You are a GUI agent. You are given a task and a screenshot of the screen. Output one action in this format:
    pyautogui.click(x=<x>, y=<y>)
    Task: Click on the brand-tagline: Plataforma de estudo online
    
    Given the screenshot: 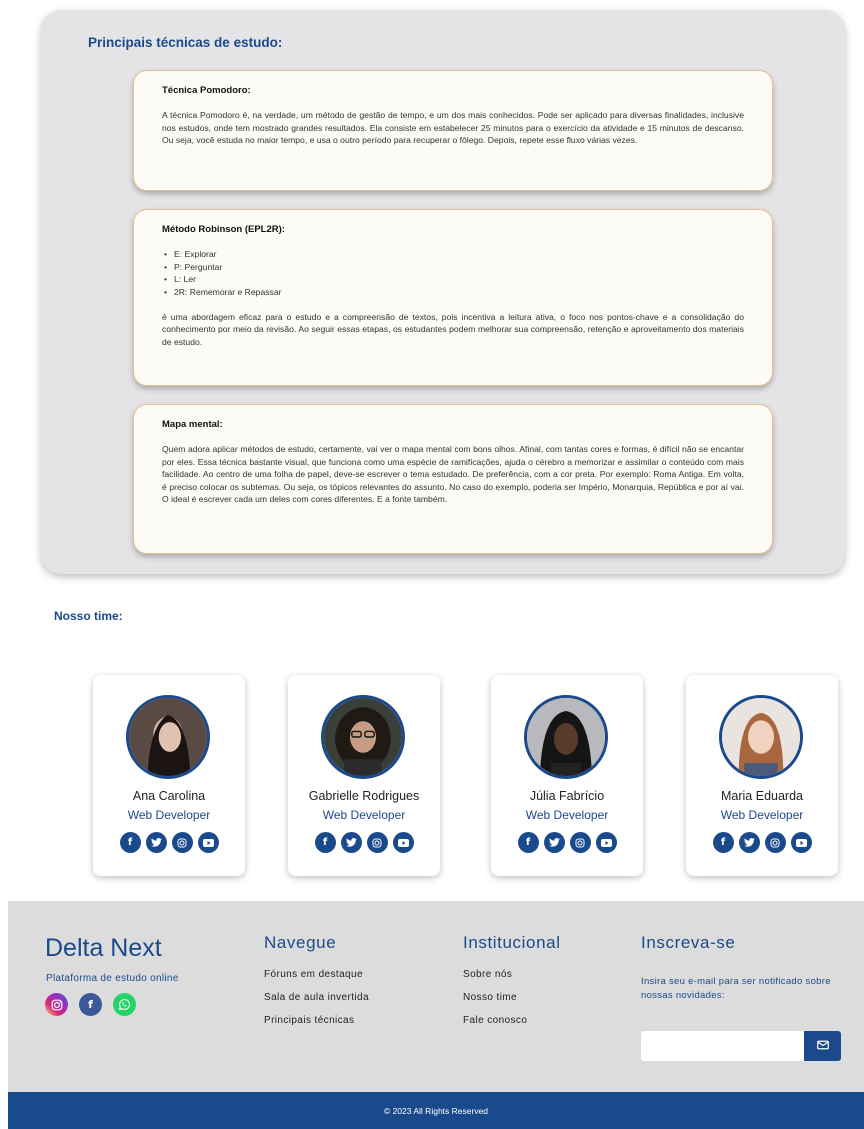 What is the action you would take?
    pyautogui.click(x=112, y=978)
    